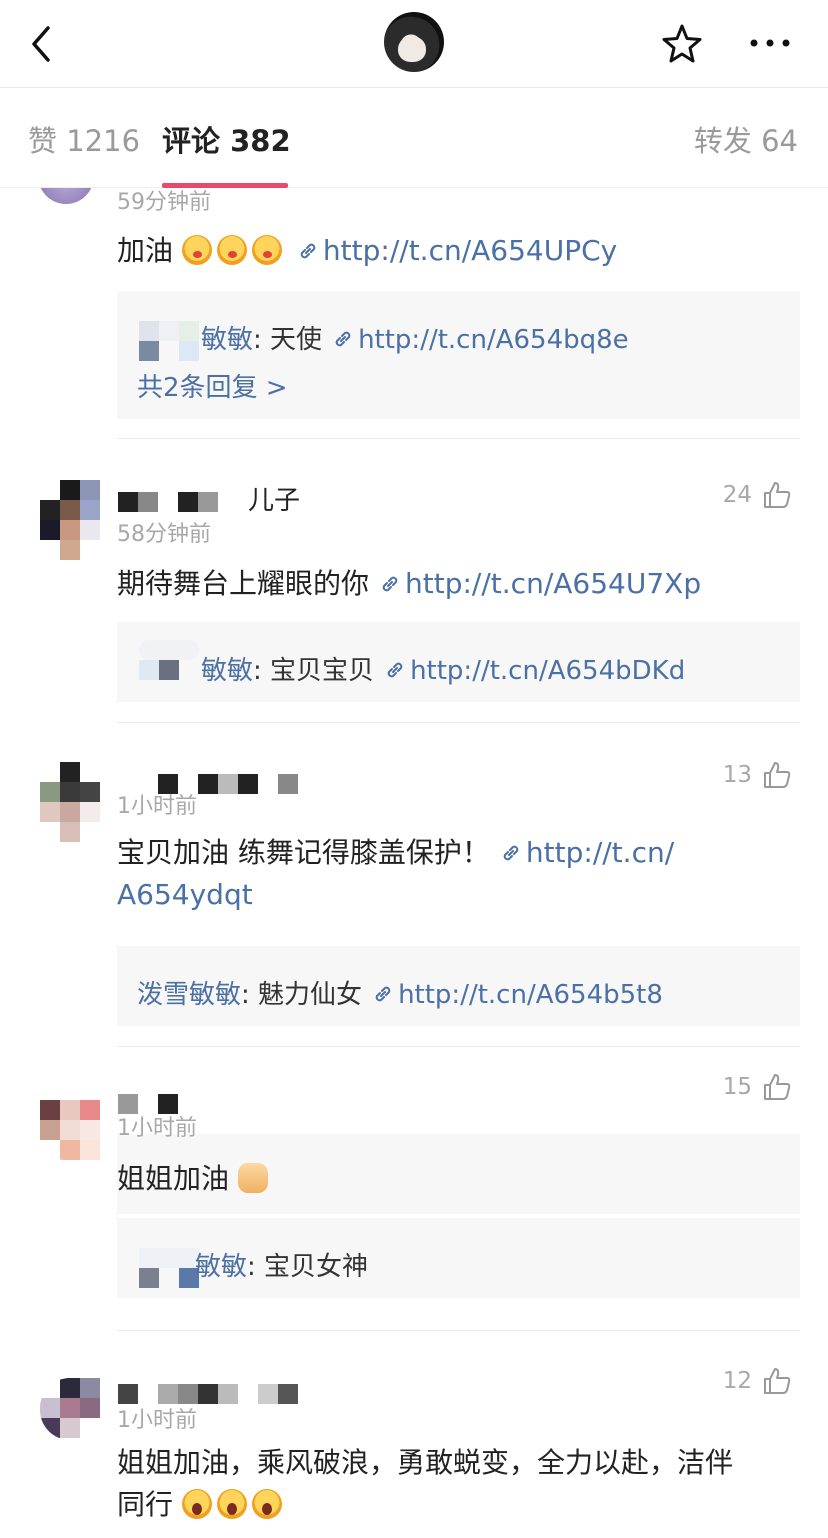 The height and width of the screenshot is (1538, 828). Describe the element at coordinates (296, 340) in the screenshot. I see `reply-text: 天使` at that location.